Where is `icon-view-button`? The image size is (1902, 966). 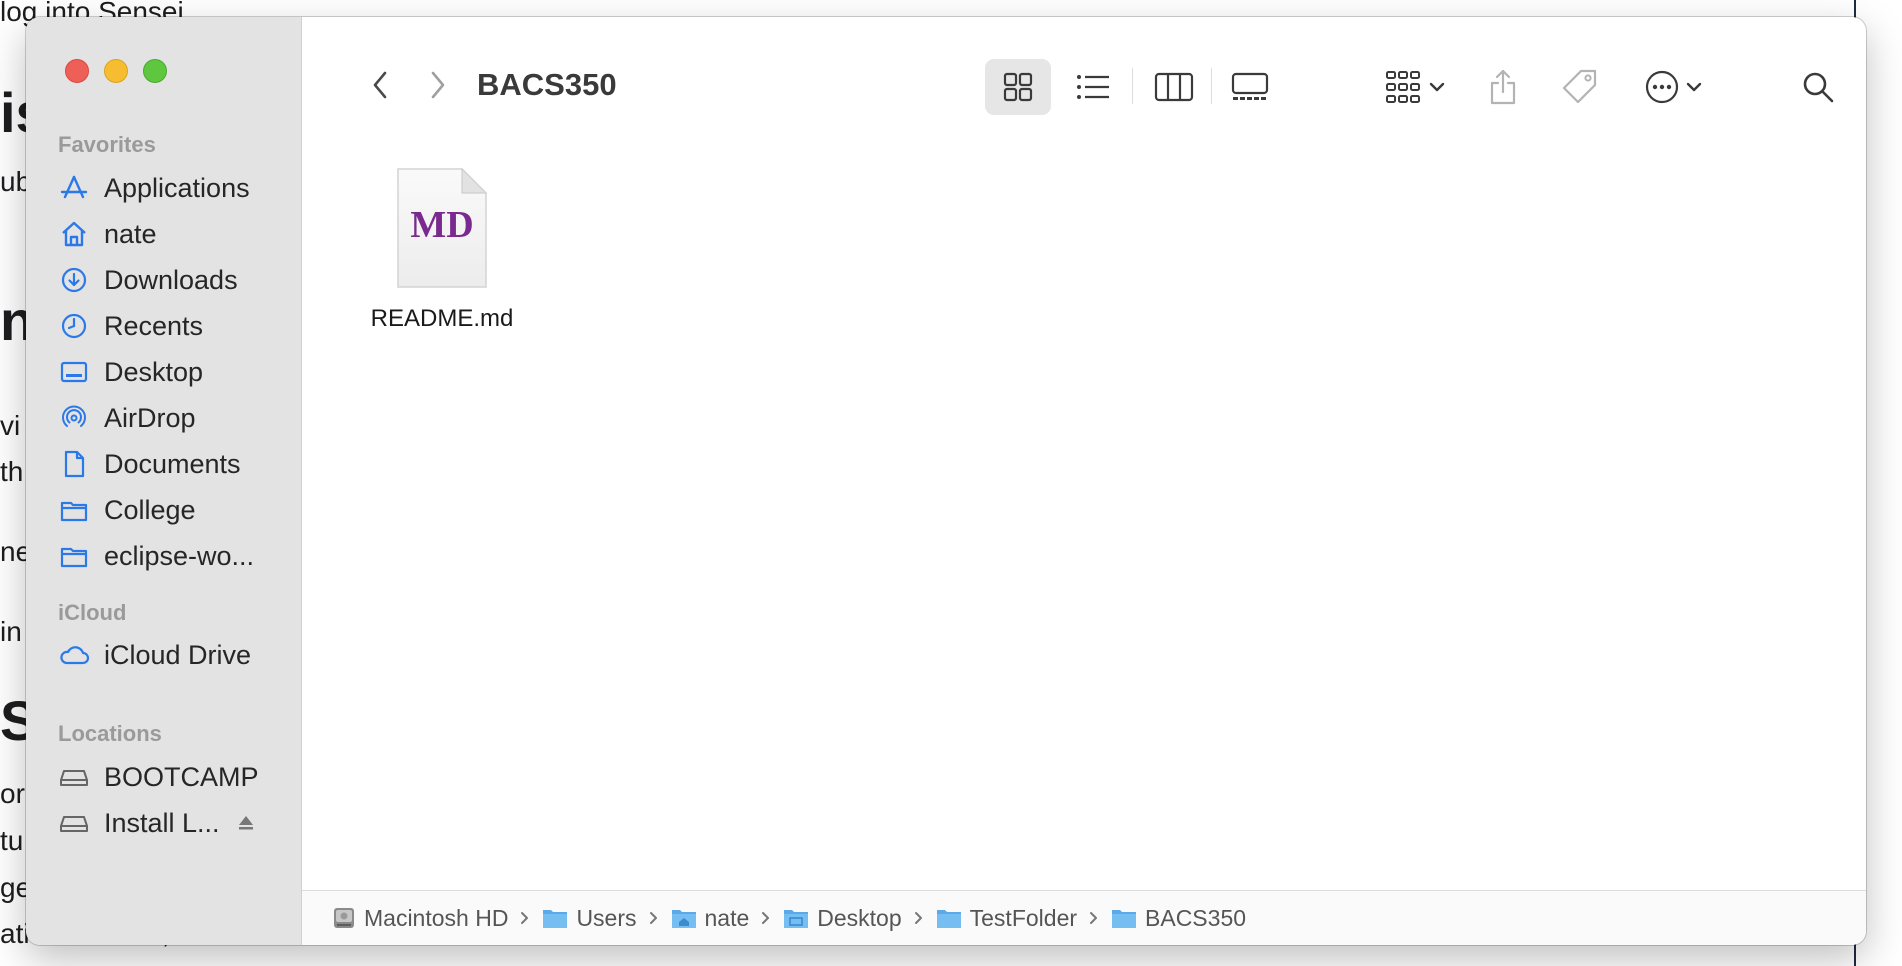
icon-view-button is located at coordinates (1018, 87).